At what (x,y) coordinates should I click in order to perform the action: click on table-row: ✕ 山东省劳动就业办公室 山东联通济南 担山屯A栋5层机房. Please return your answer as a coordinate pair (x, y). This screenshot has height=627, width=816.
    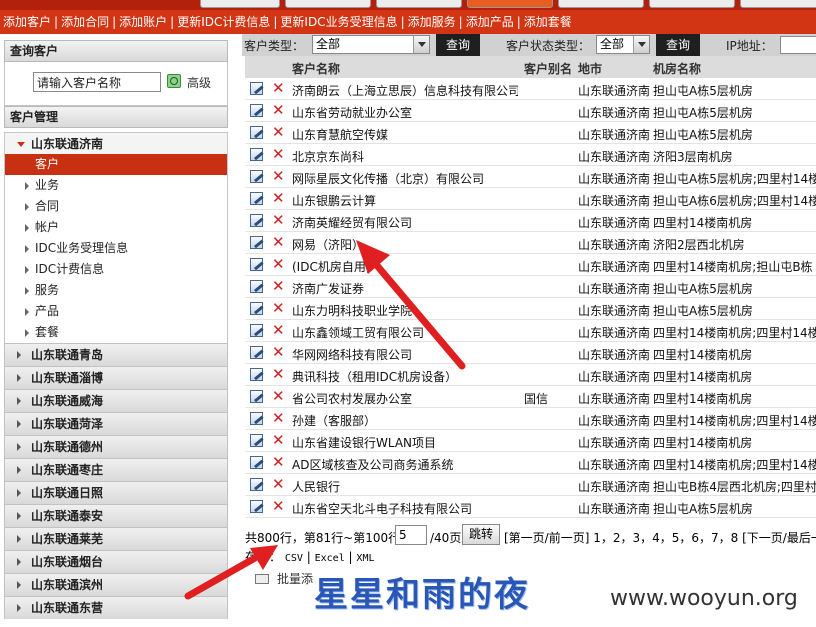
    Looking at the image, I should click on (530, 111).